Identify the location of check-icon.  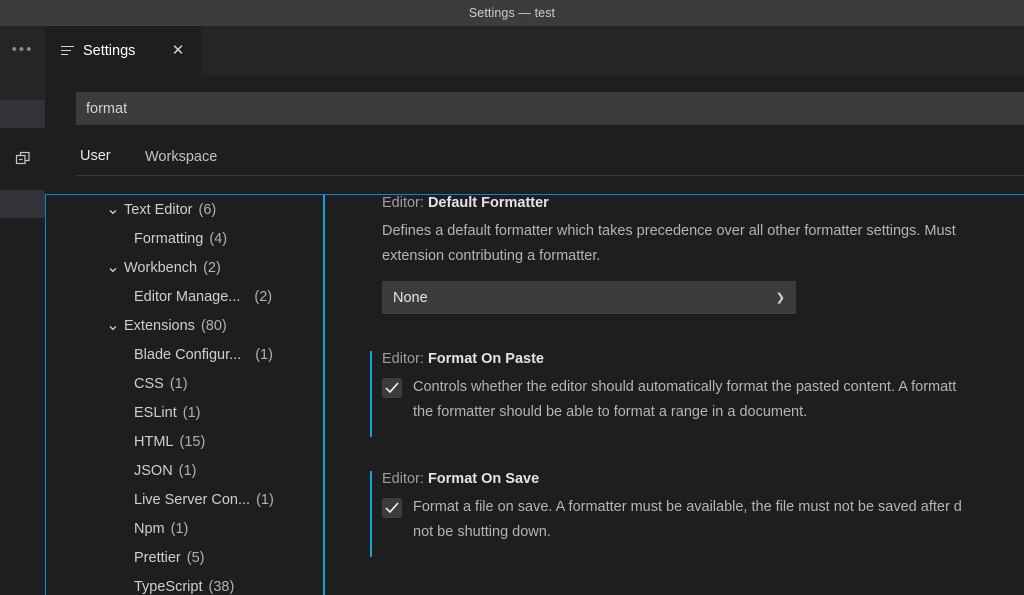
(392, 508).